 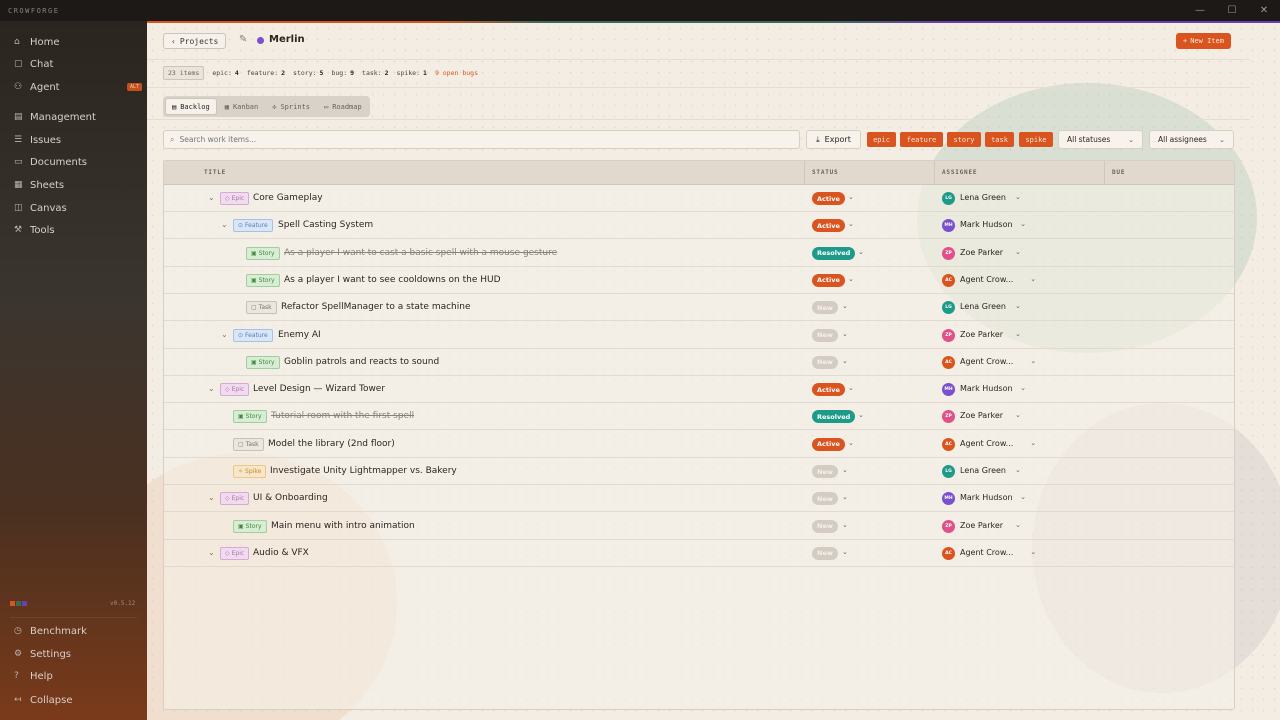 I want to click on item-title: Core Gameplay, so click(x=288, y=198).